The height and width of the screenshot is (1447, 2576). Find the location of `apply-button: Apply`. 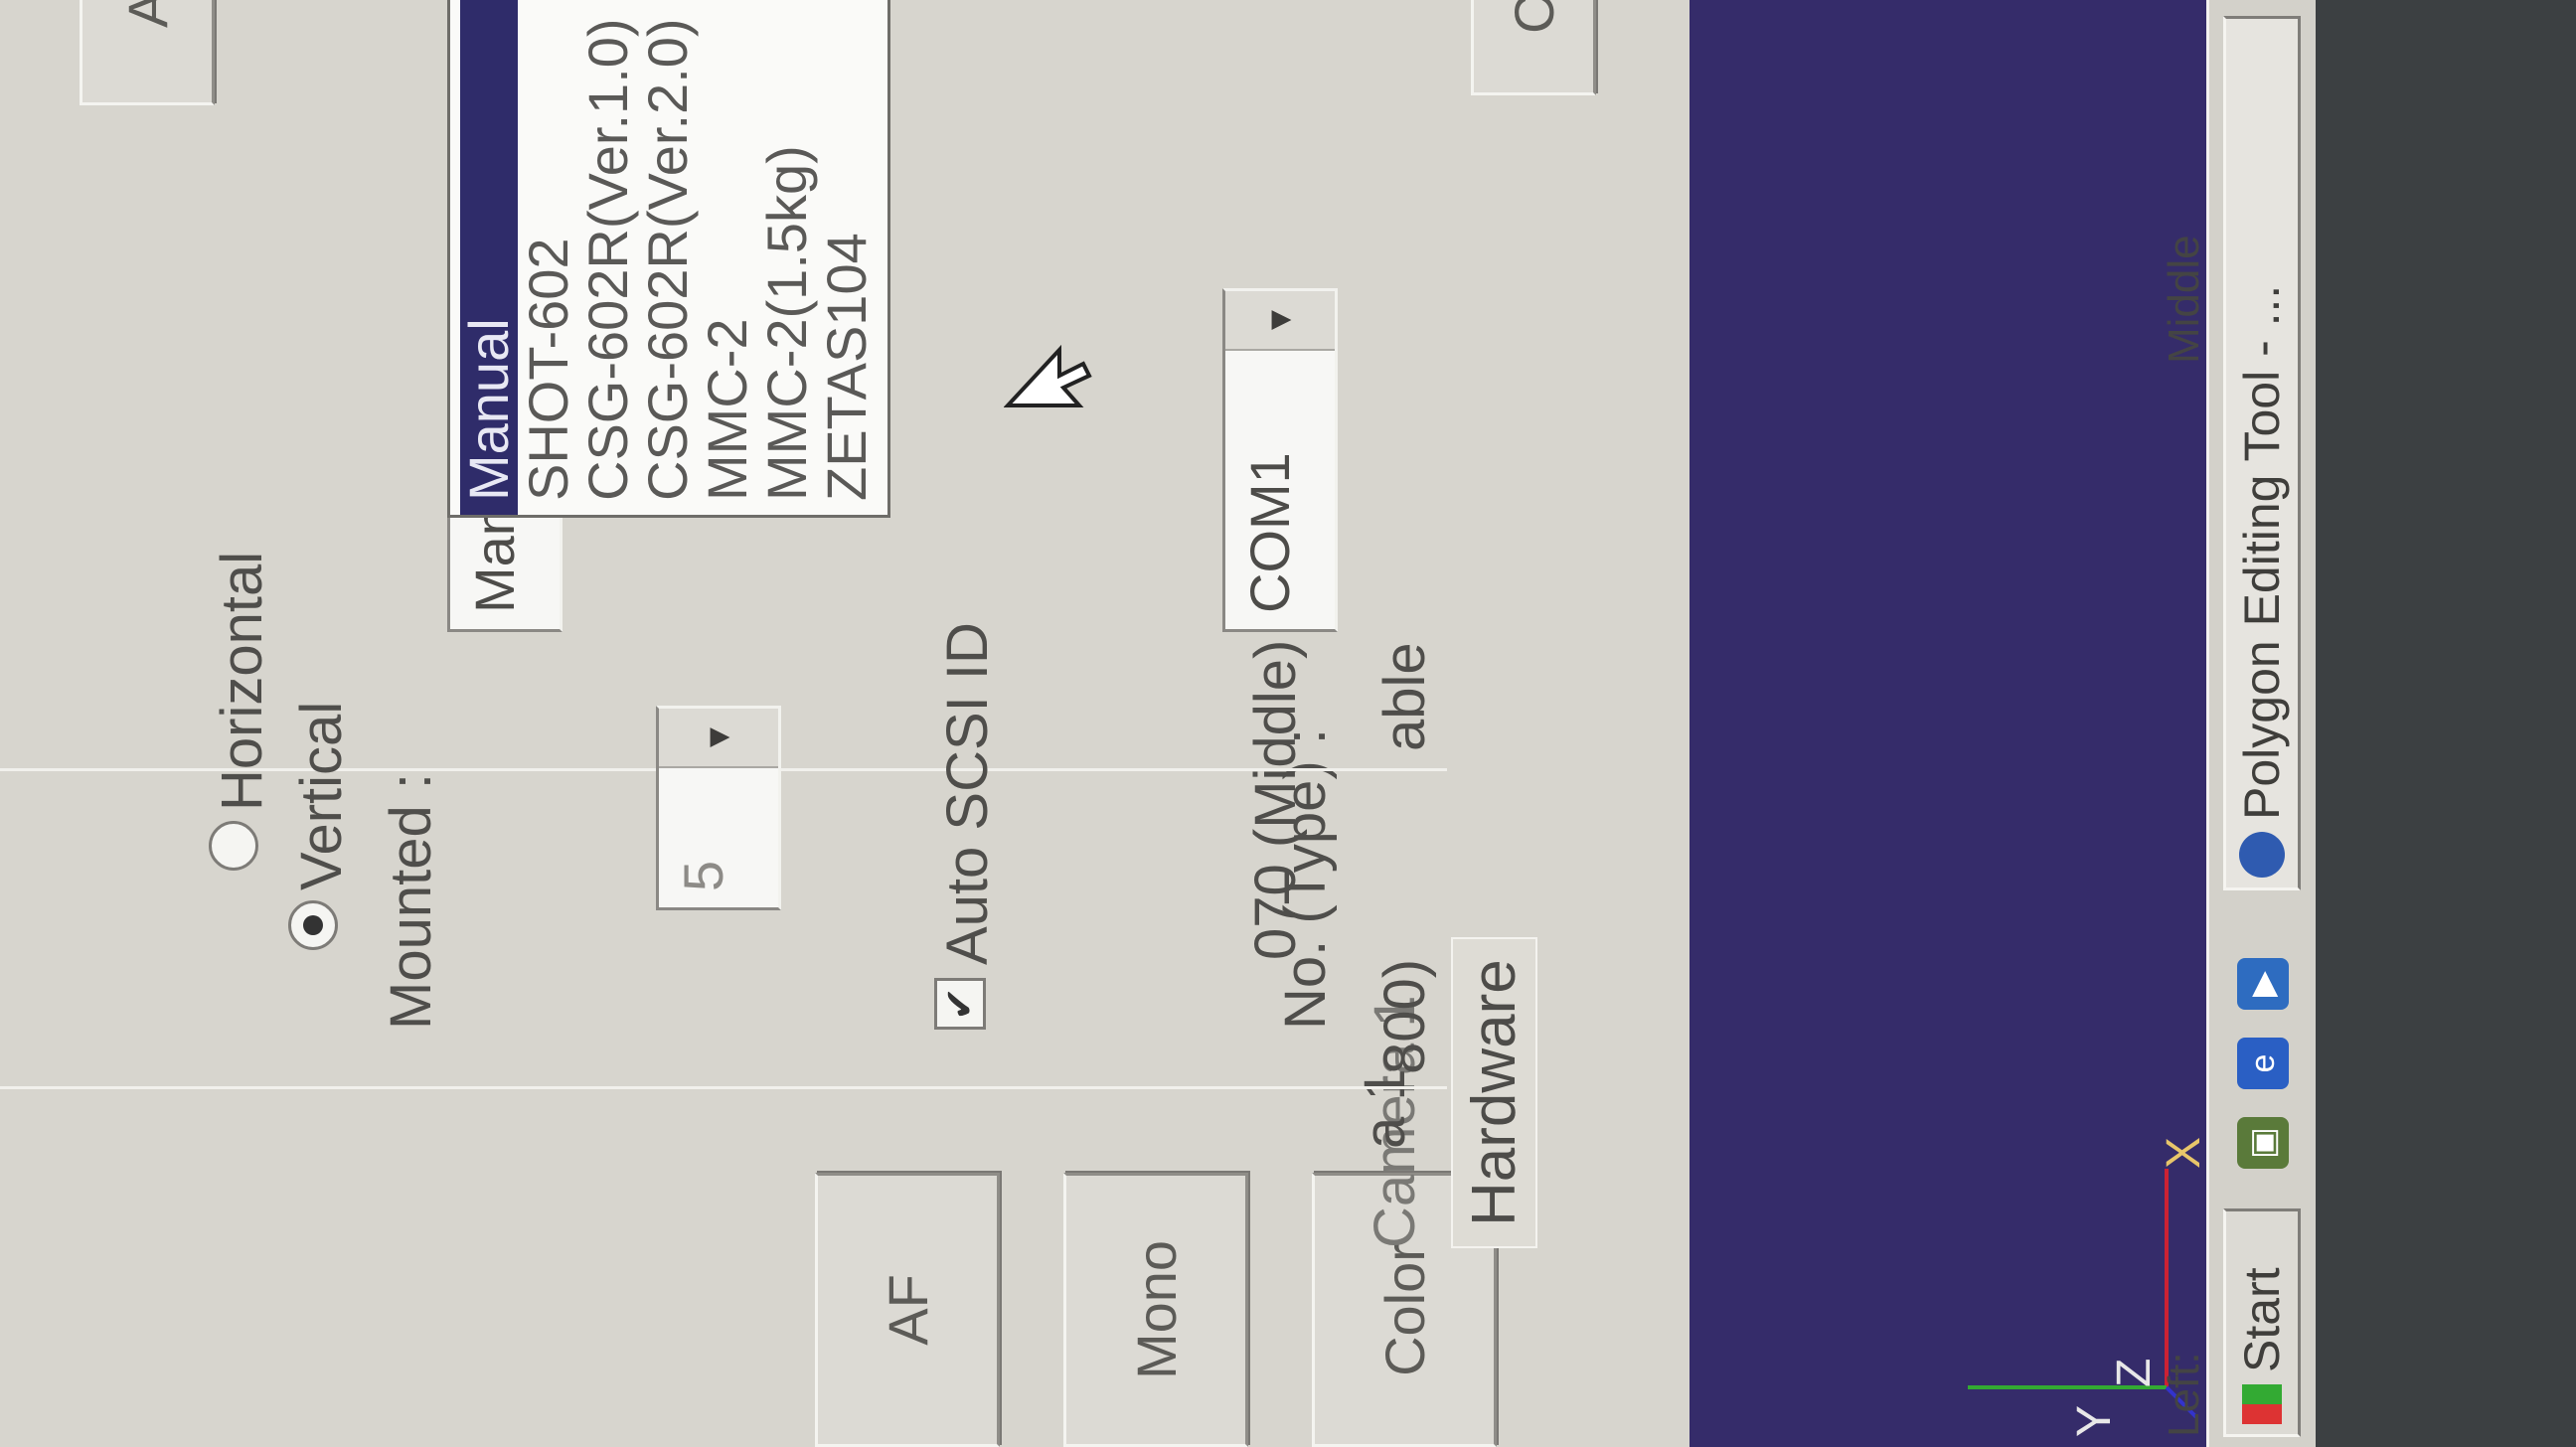

apply-button: Apply is located at coordinates (147, 53).